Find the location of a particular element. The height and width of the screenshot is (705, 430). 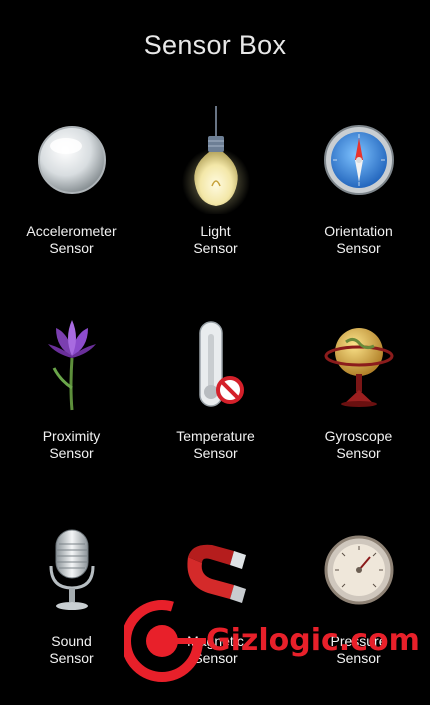

sensor-label: Gyroscope Sensor is located at coordinates (358, 444).